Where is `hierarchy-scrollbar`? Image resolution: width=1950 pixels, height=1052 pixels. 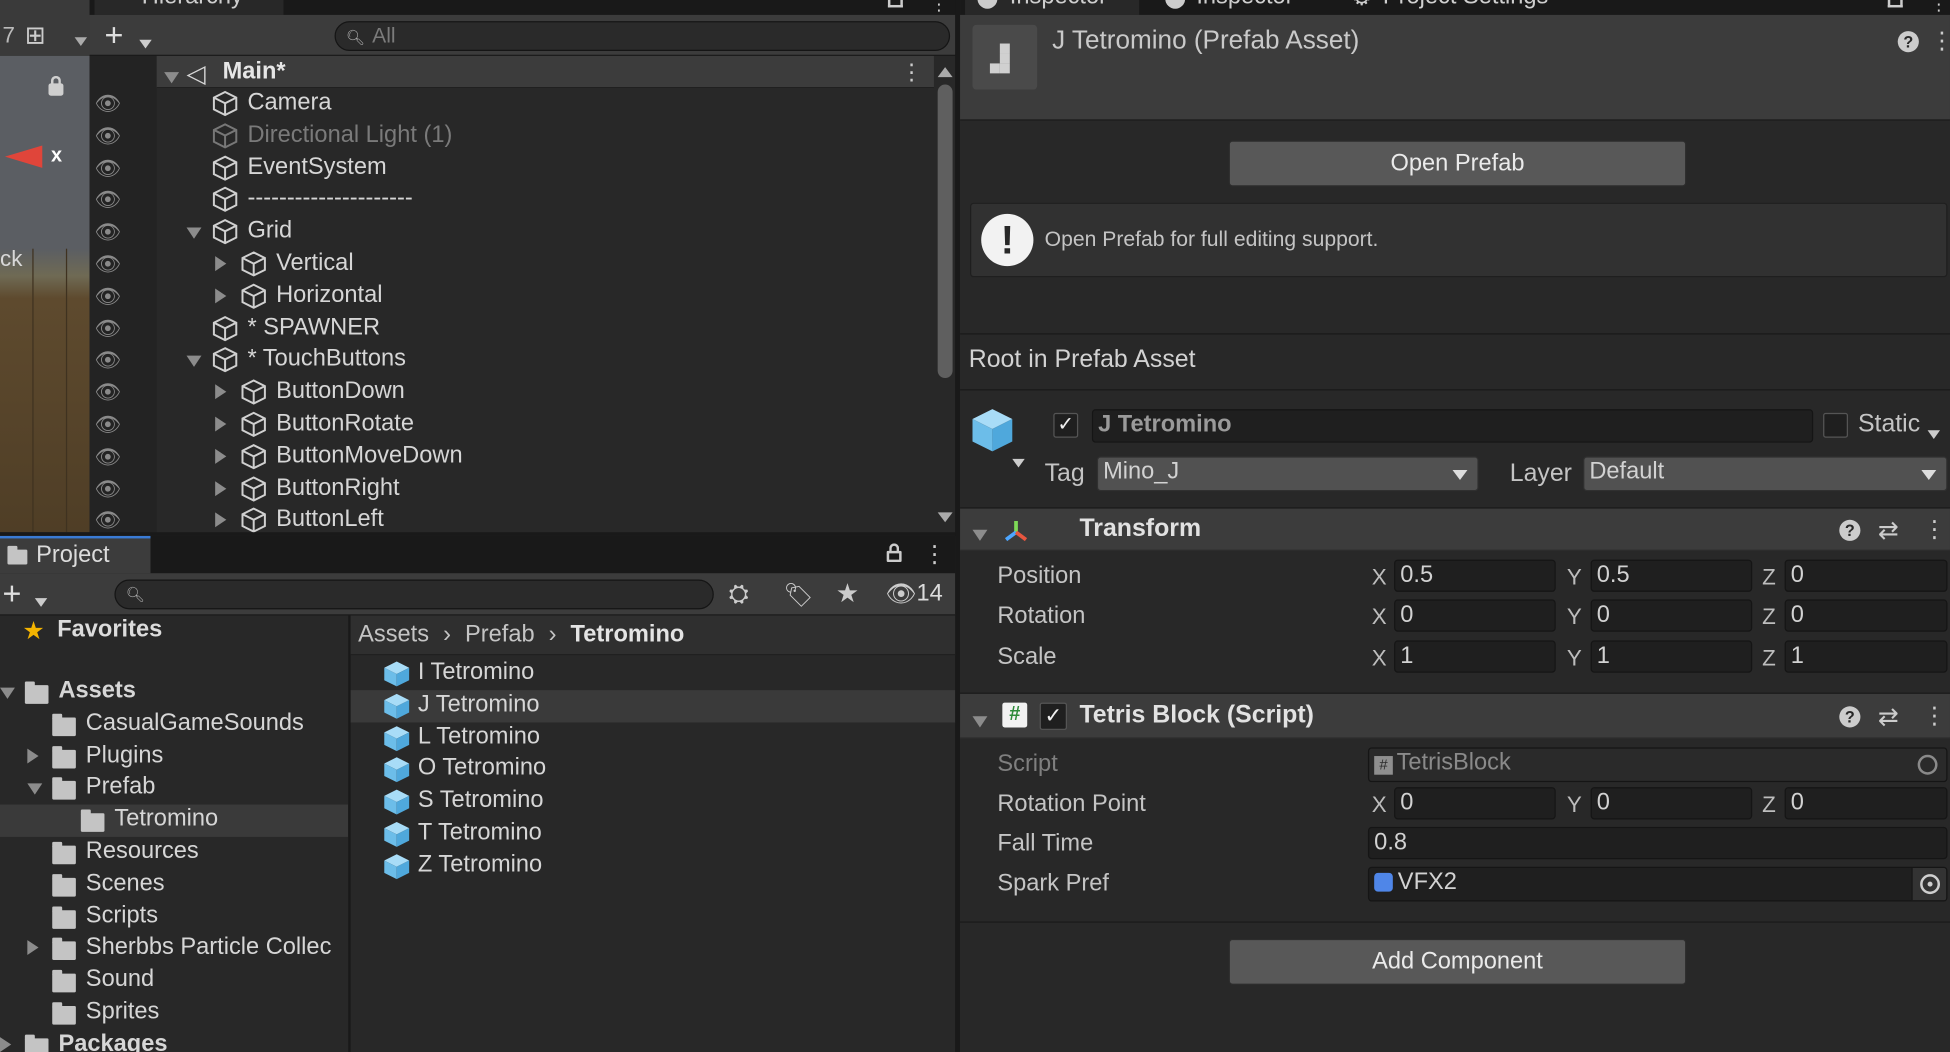
hierarchy-scrollbar is located at coordinates (945, 295).